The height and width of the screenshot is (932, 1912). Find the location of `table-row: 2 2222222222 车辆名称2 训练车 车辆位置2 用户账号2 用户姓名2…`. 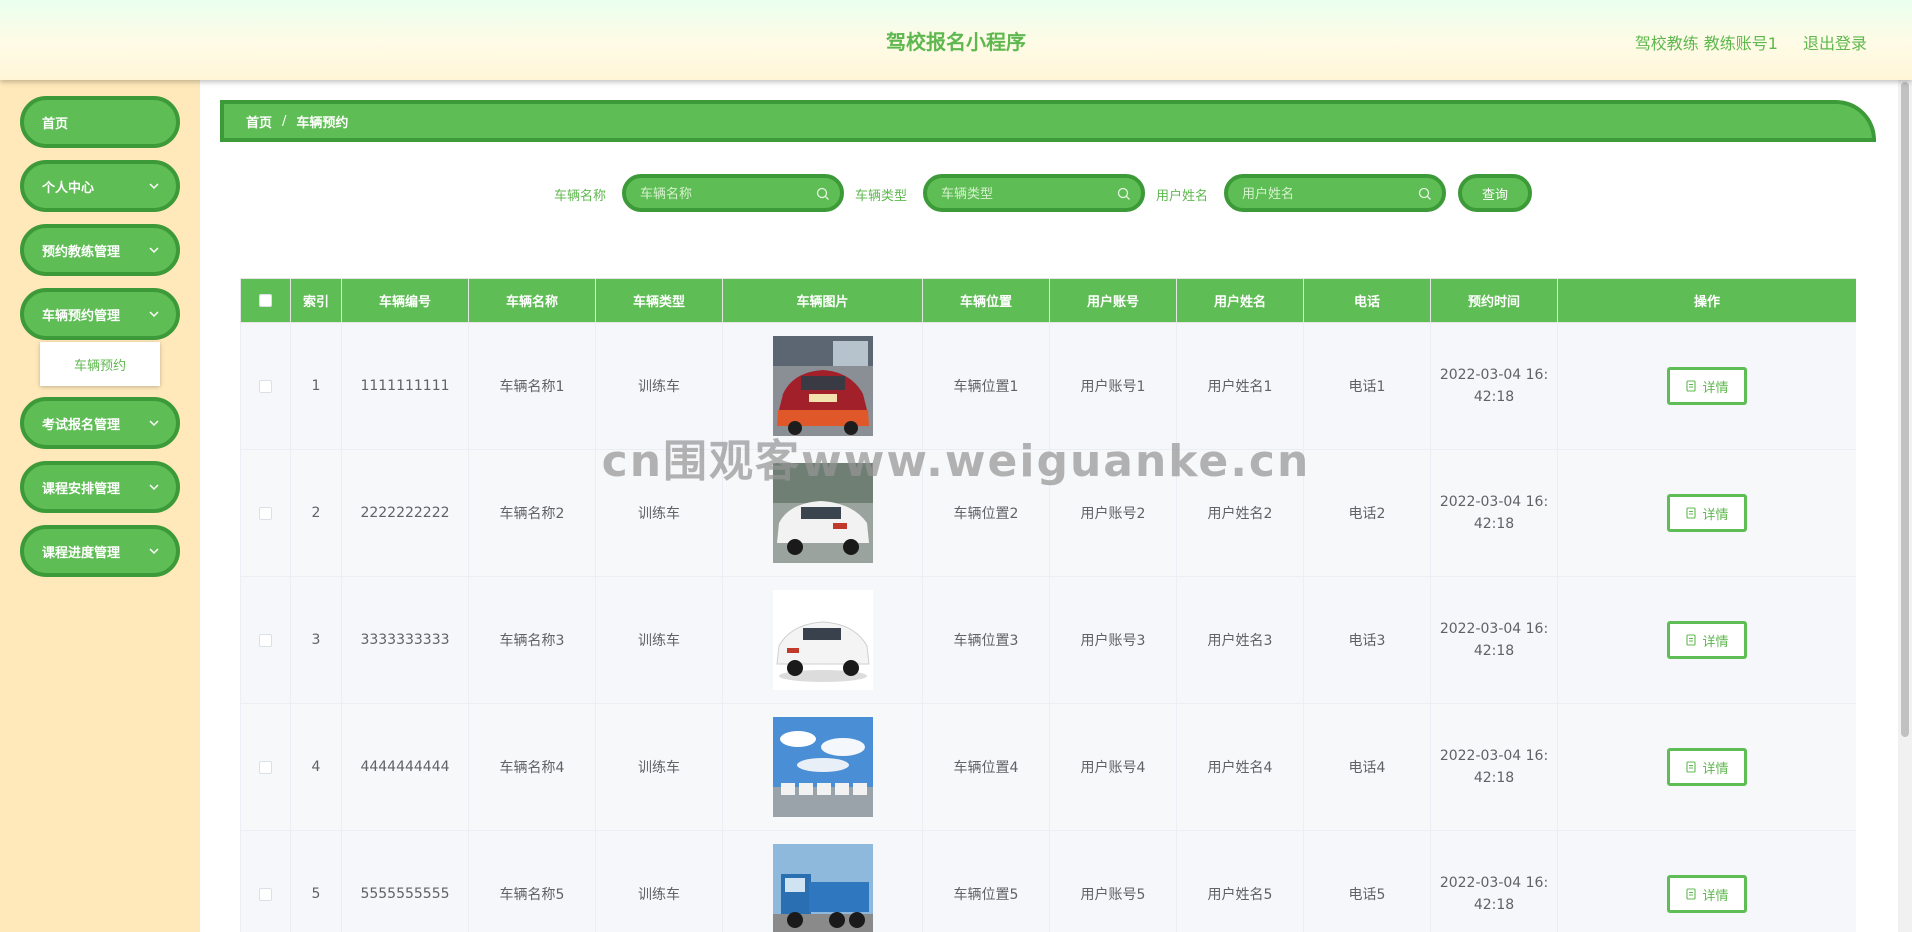

table-row: 2 2222222222 车辆名称2 训练车 车辆位置2 用户账号2 用户姓名2… is located at coordinates (1048, 513).